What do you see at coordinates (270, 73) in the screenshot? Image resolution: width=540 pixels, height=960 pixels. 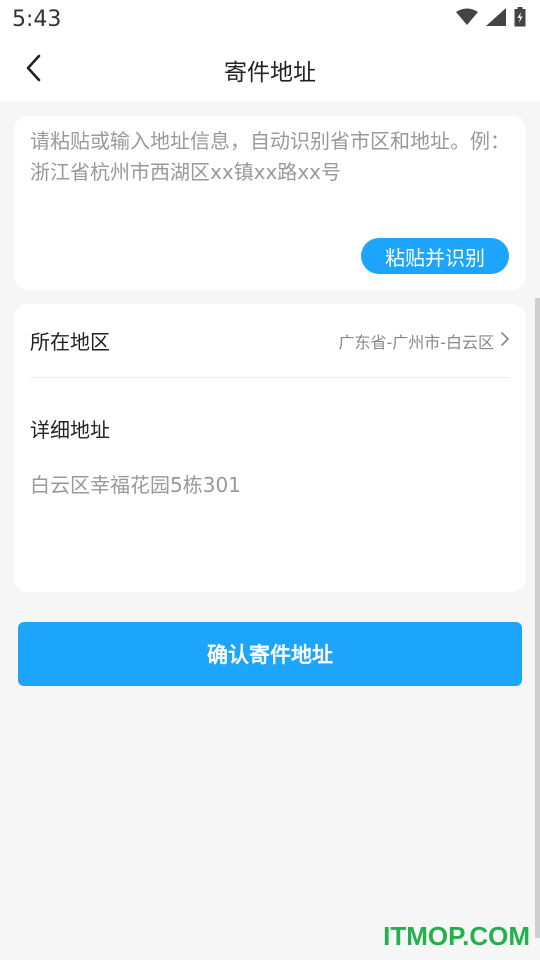 I see `page-title: 寄件地址` at bounding box center [270, 73].